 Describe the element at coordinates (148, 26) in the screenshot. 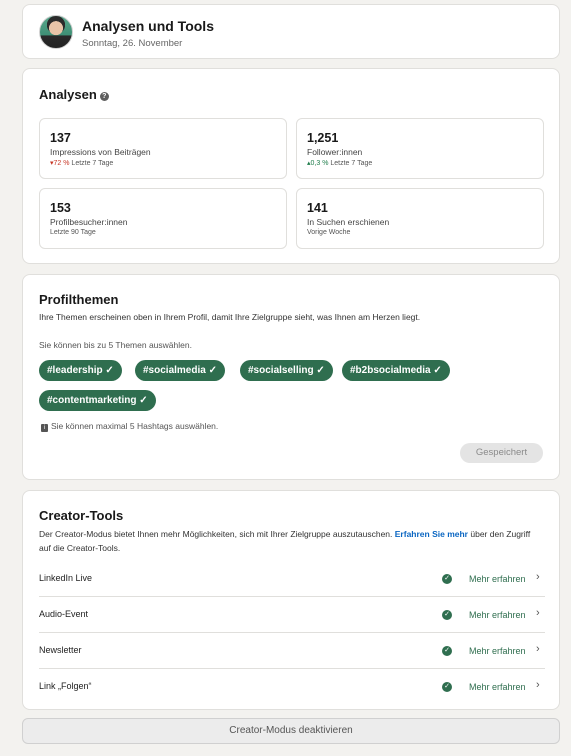

I see `page-title: Analysen und Tools` at that location.